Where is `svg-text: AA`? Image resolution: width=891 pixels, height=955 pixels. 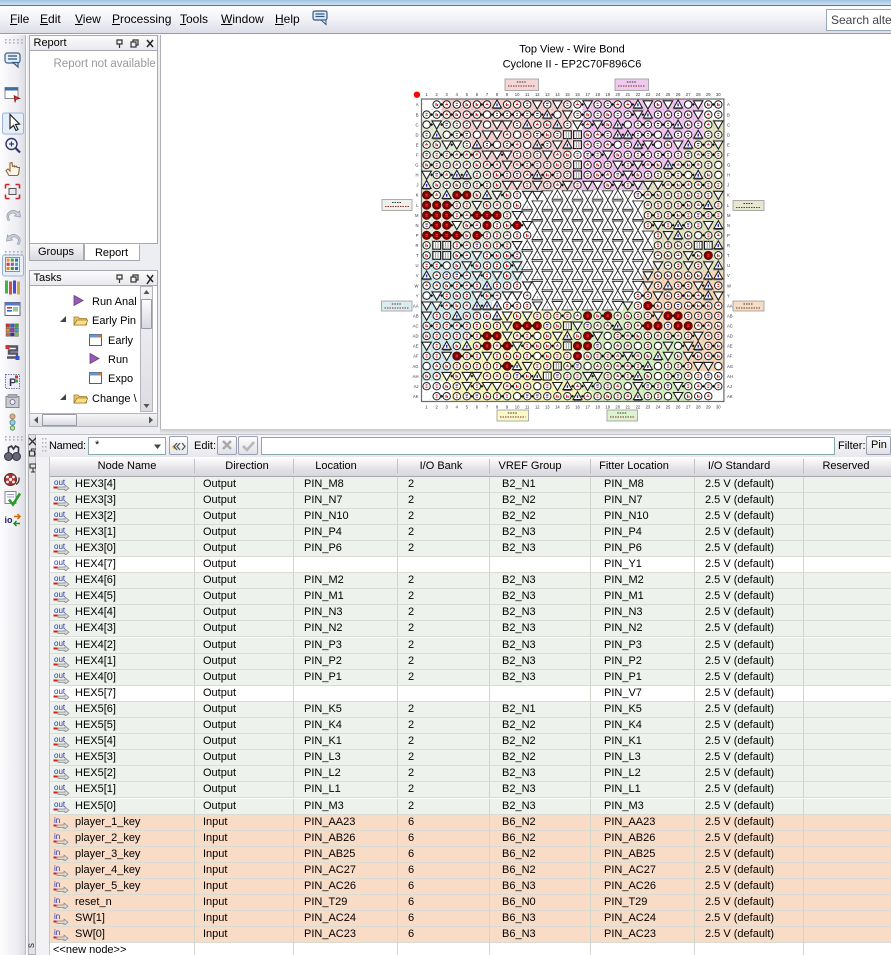
svg-text: AA is located at coordinates (416, 305).